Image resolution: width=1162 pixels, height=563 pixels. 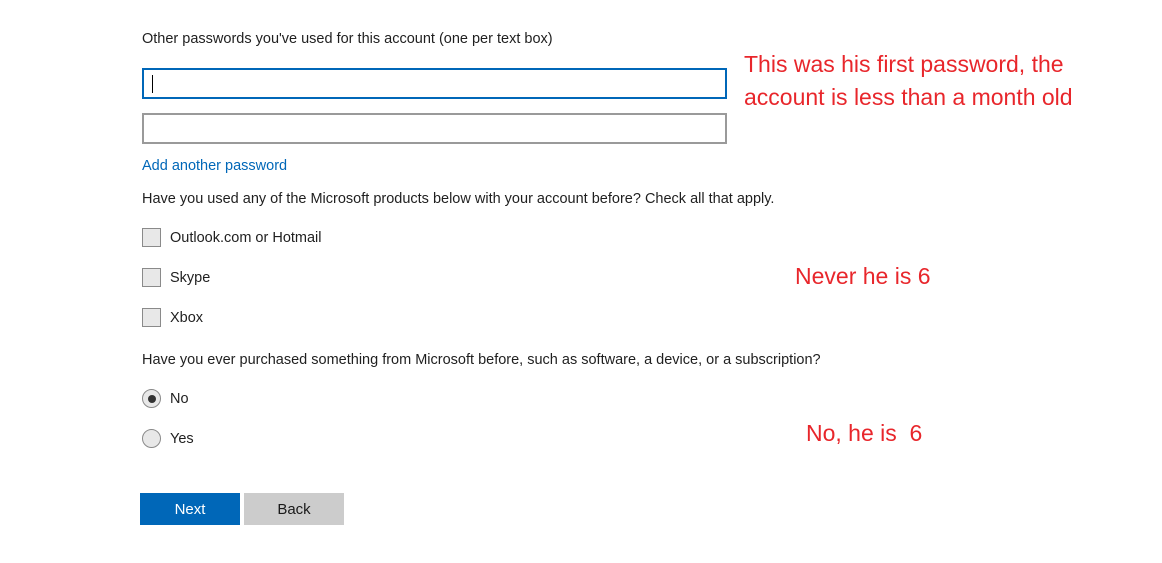 I want to click on back-button: Back, so click(x=294, y=509).